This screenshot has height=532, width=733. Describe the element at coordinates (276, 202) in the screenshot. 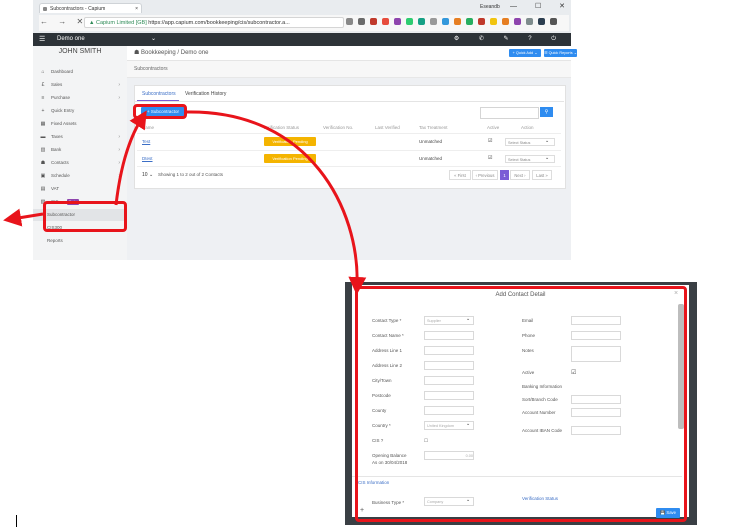

I see `arrow-add-to-modal` at that location.